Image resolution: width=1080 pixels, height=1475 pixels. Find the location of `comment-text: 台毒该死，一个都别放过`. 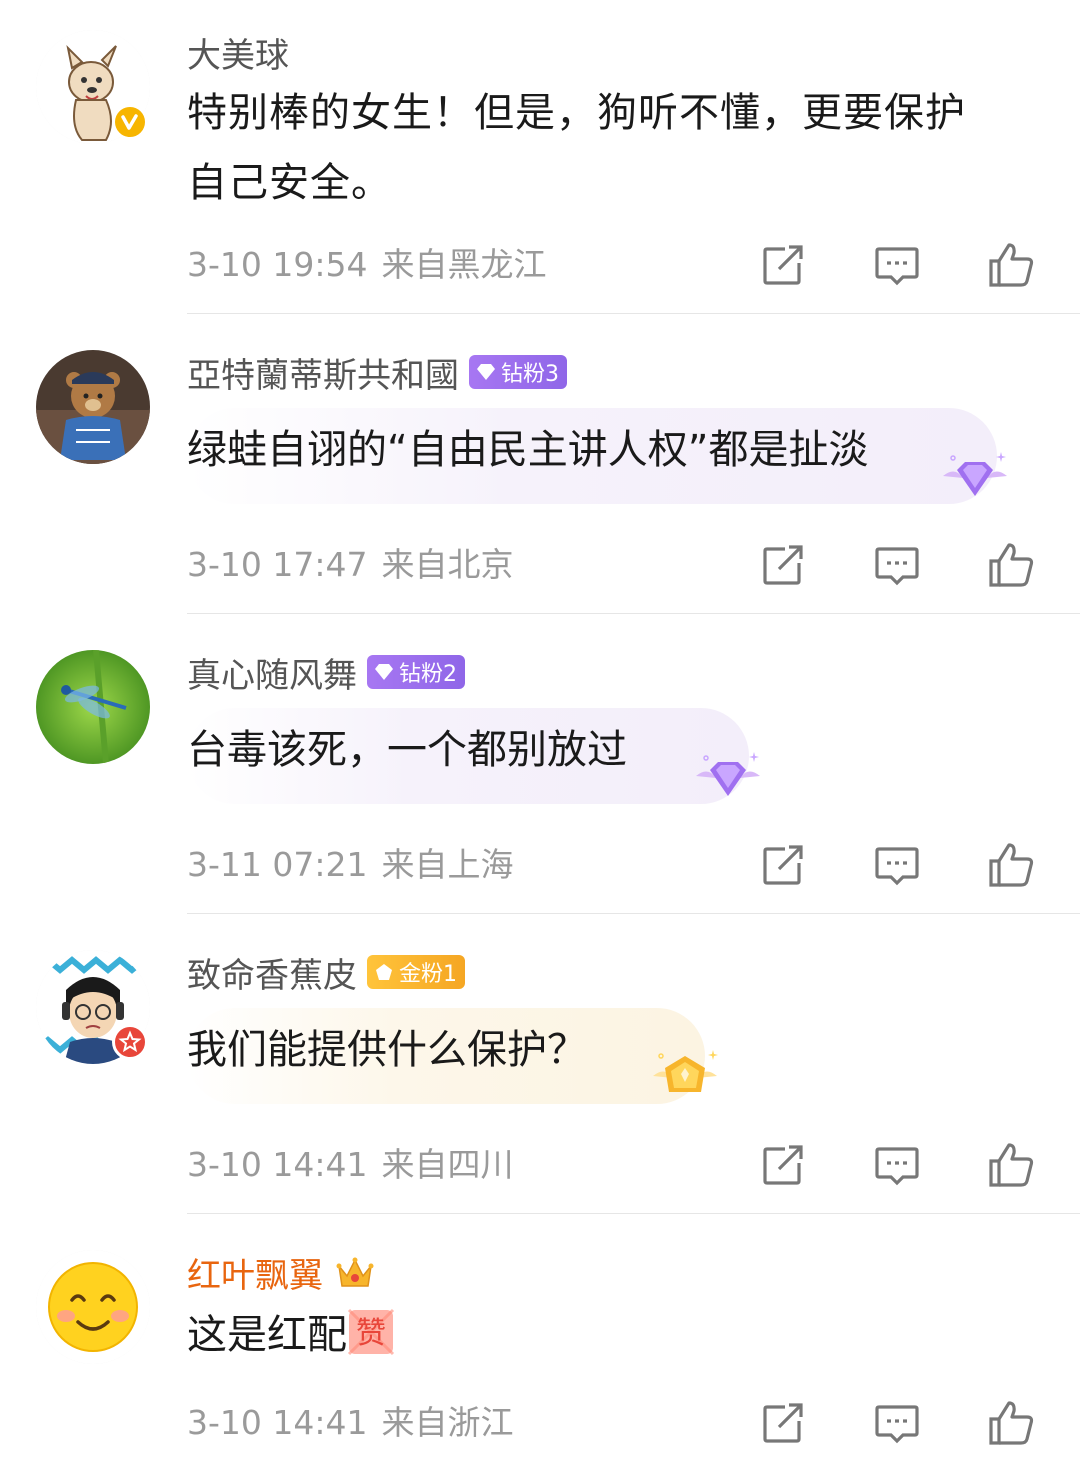

comment-text: 台毒该死，一个都别放过 is located at coordinates (407, 750).